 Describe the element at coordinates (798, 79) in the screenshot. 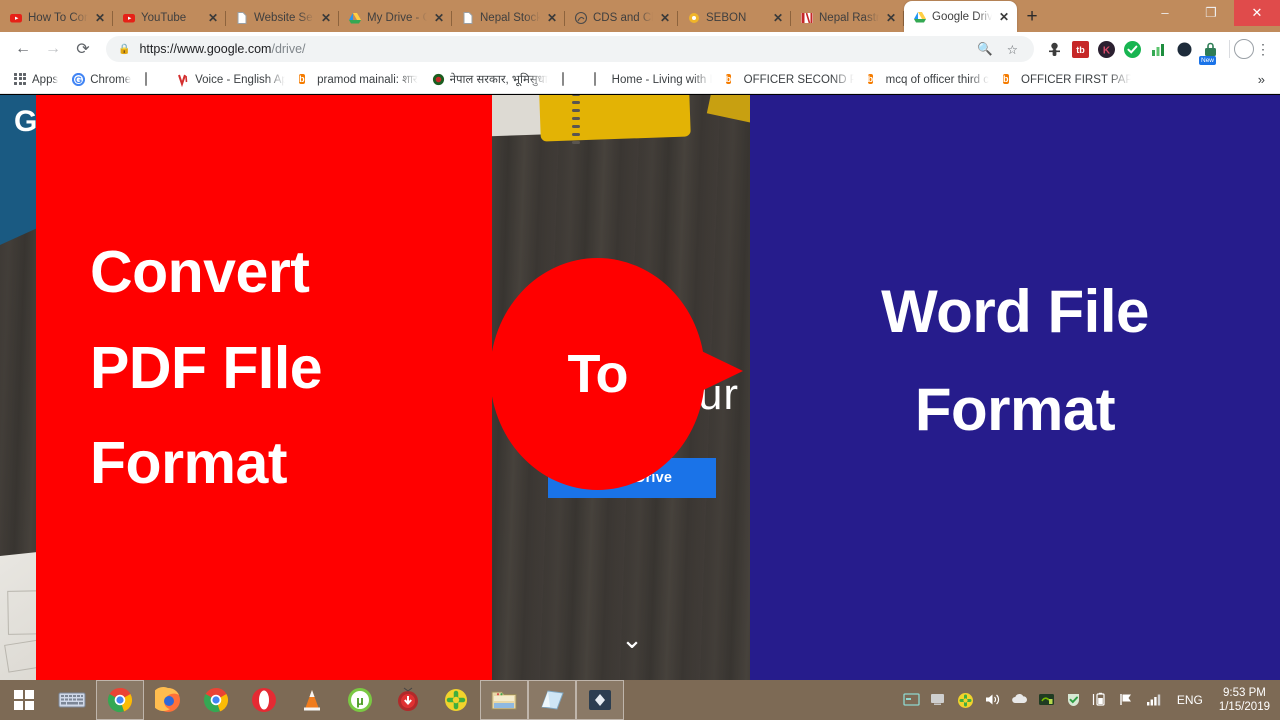

I see `bookmark-label: OFFICER SECOND PA` at that location.